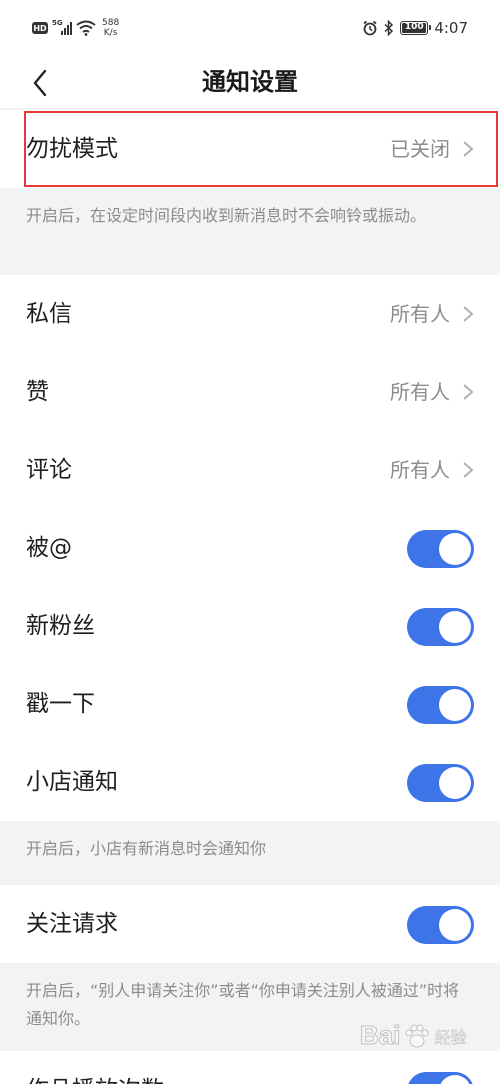 The height and width of the screenshot is (1084, 500). Describe the element at coordinates (250, 1067) in the screenshot. I see `row-play-count: 作品播放次数` at that location.